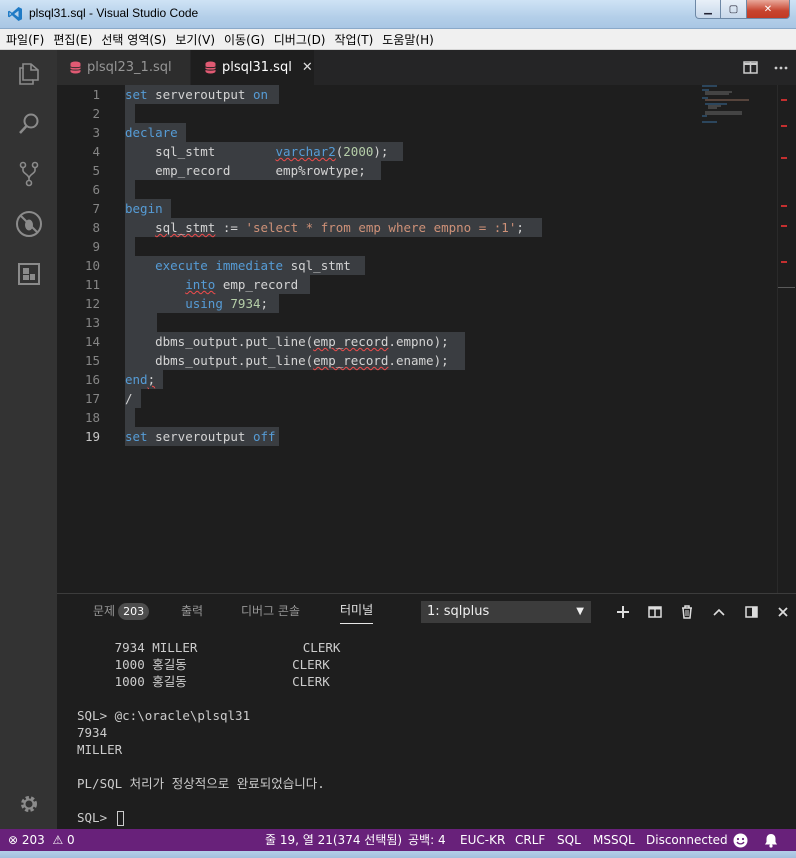 This screenshot has width=796, height=858. Describe the element at coordinates (781, 68) in the screenshot. I see `more-actions-icon` at that location.